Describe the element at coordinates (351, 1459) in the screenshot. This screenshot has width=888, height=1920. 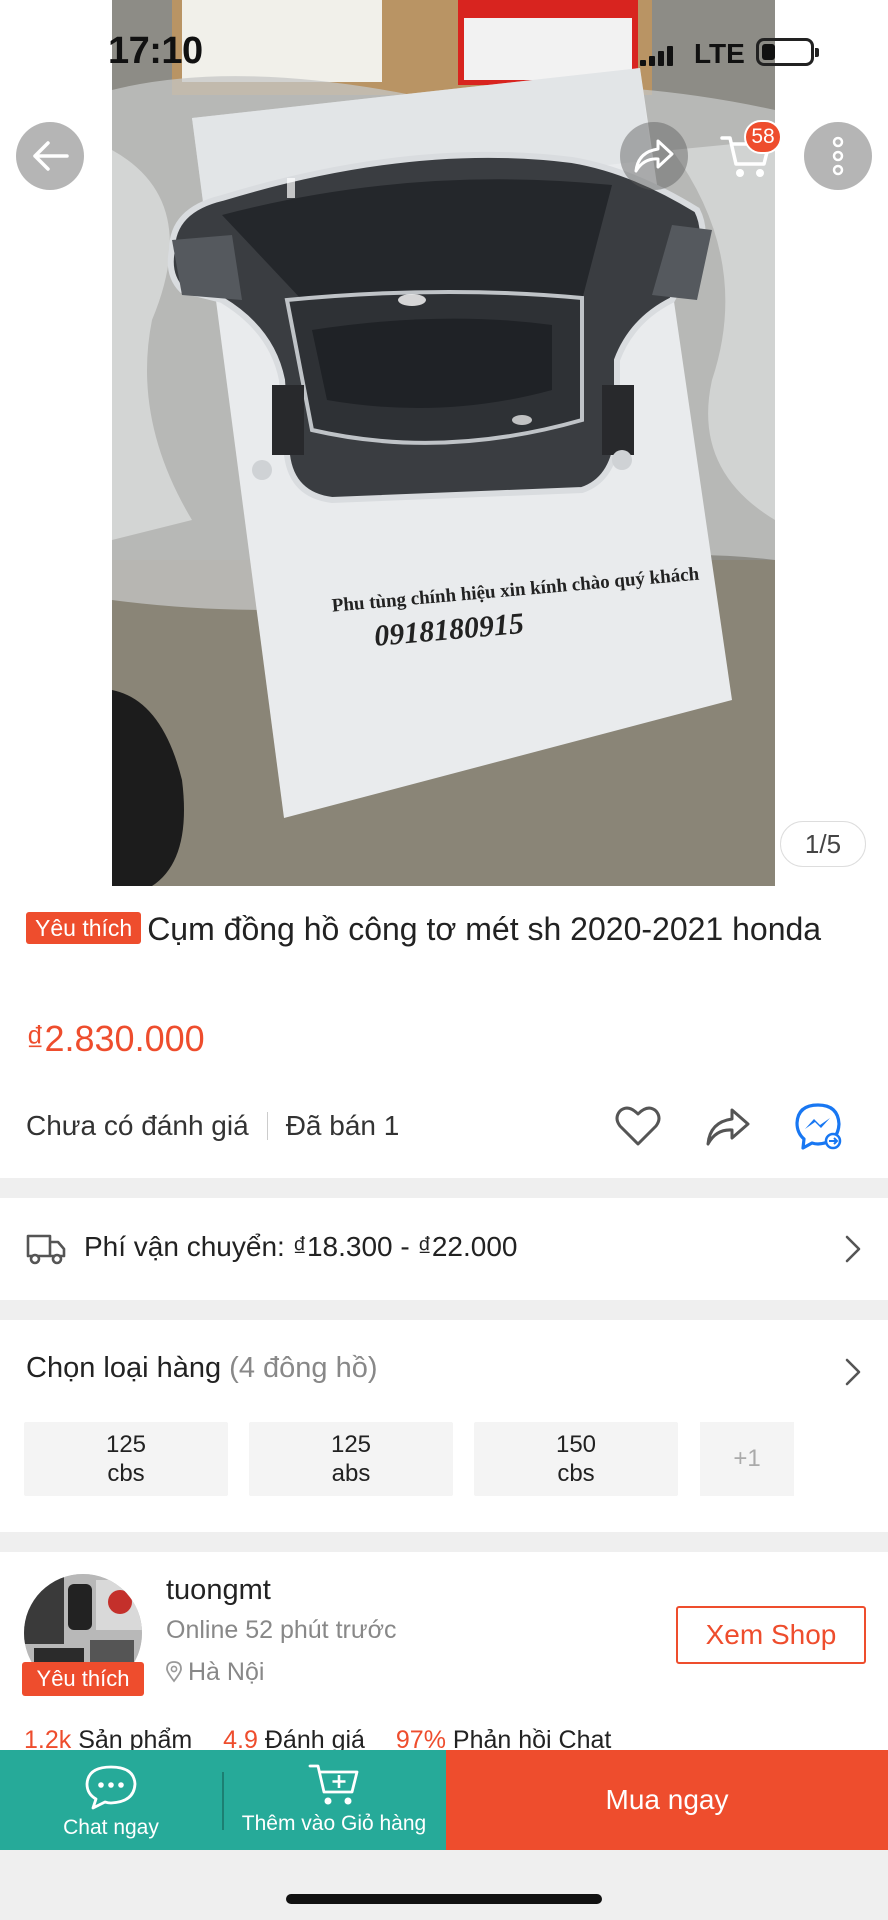
I see `variant-option: 125 abs` at that location.